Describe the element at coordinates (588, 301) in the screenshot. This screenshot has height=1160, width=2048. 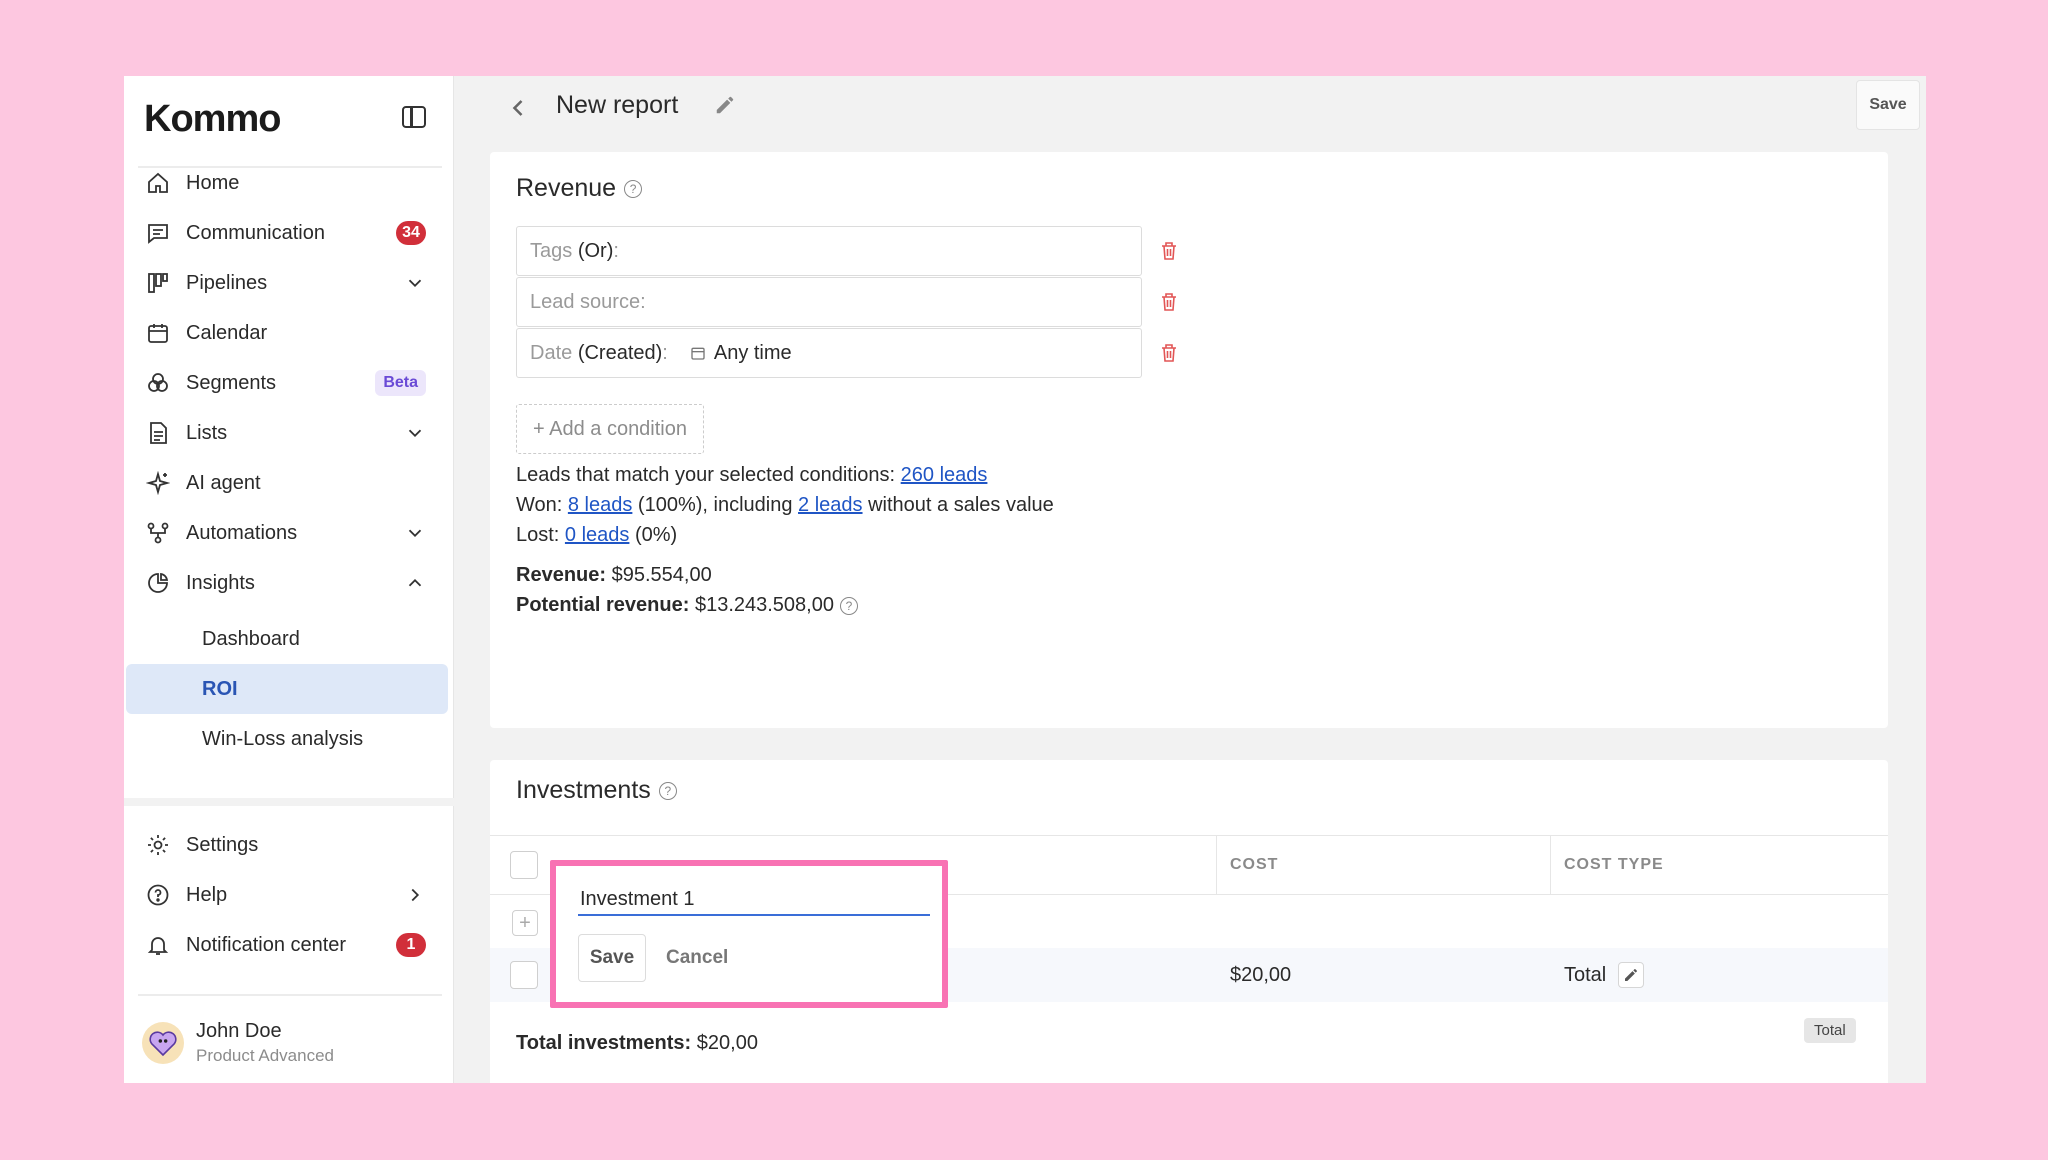
I see `field-label: Lead source:` at that location.